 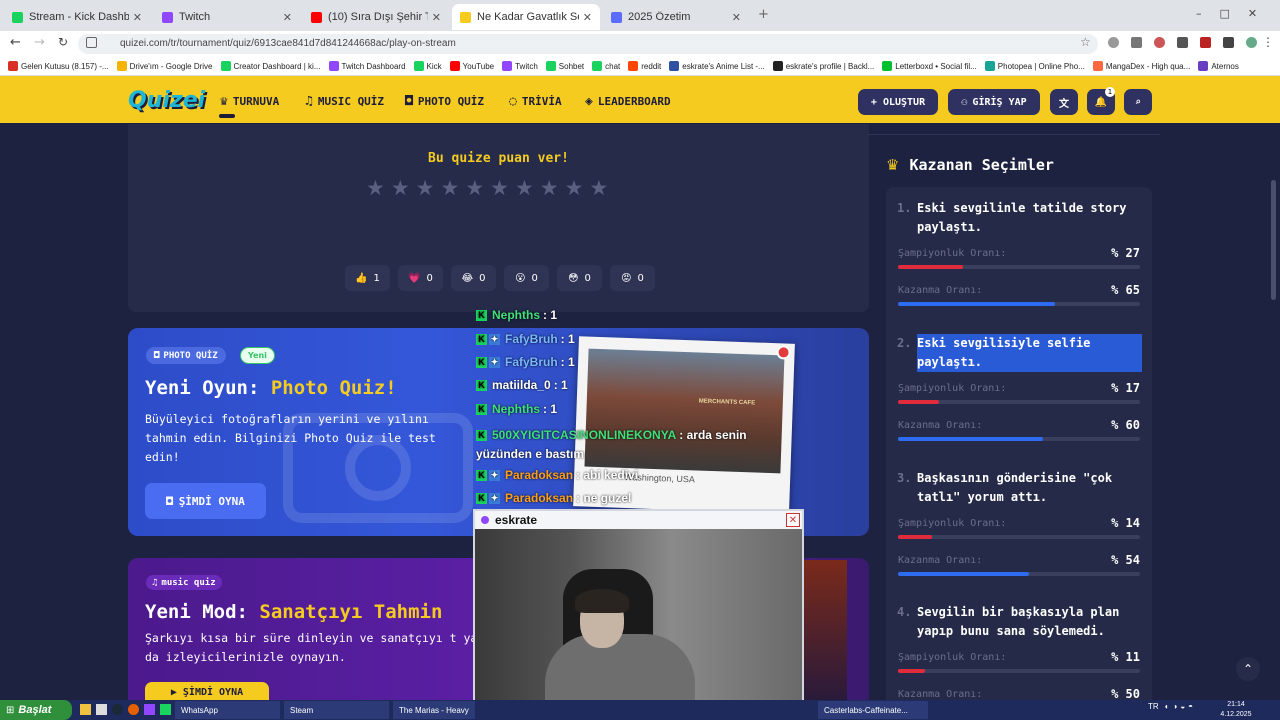 I want to click on rating-stars: ★ ★ ★ ★ ★ ★ ★ ★ ★ ★, so click(x=487, y=188).